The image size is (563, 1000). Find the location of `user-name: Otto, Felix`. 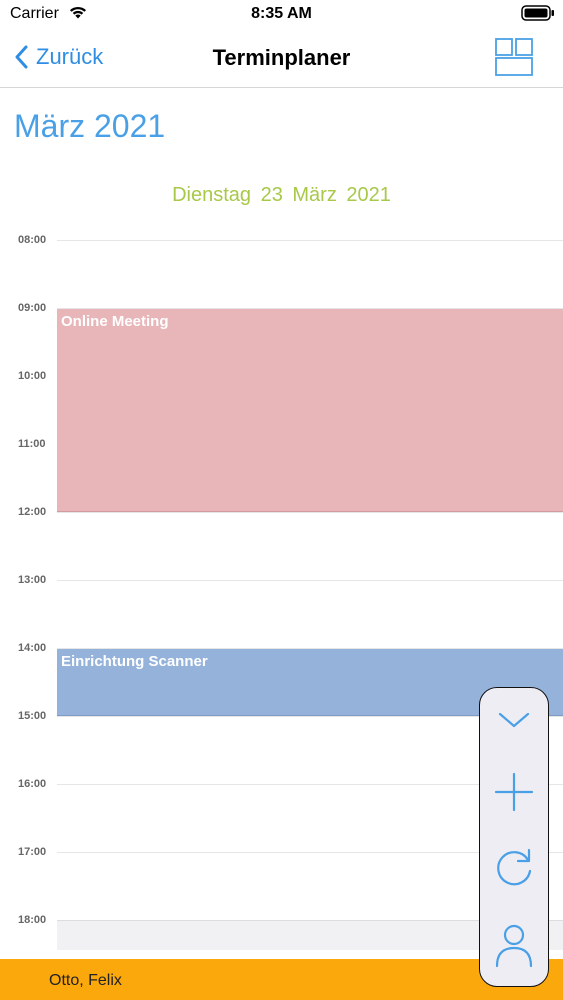

user-name: Otto, Felix is located at coordinates (85, 980).